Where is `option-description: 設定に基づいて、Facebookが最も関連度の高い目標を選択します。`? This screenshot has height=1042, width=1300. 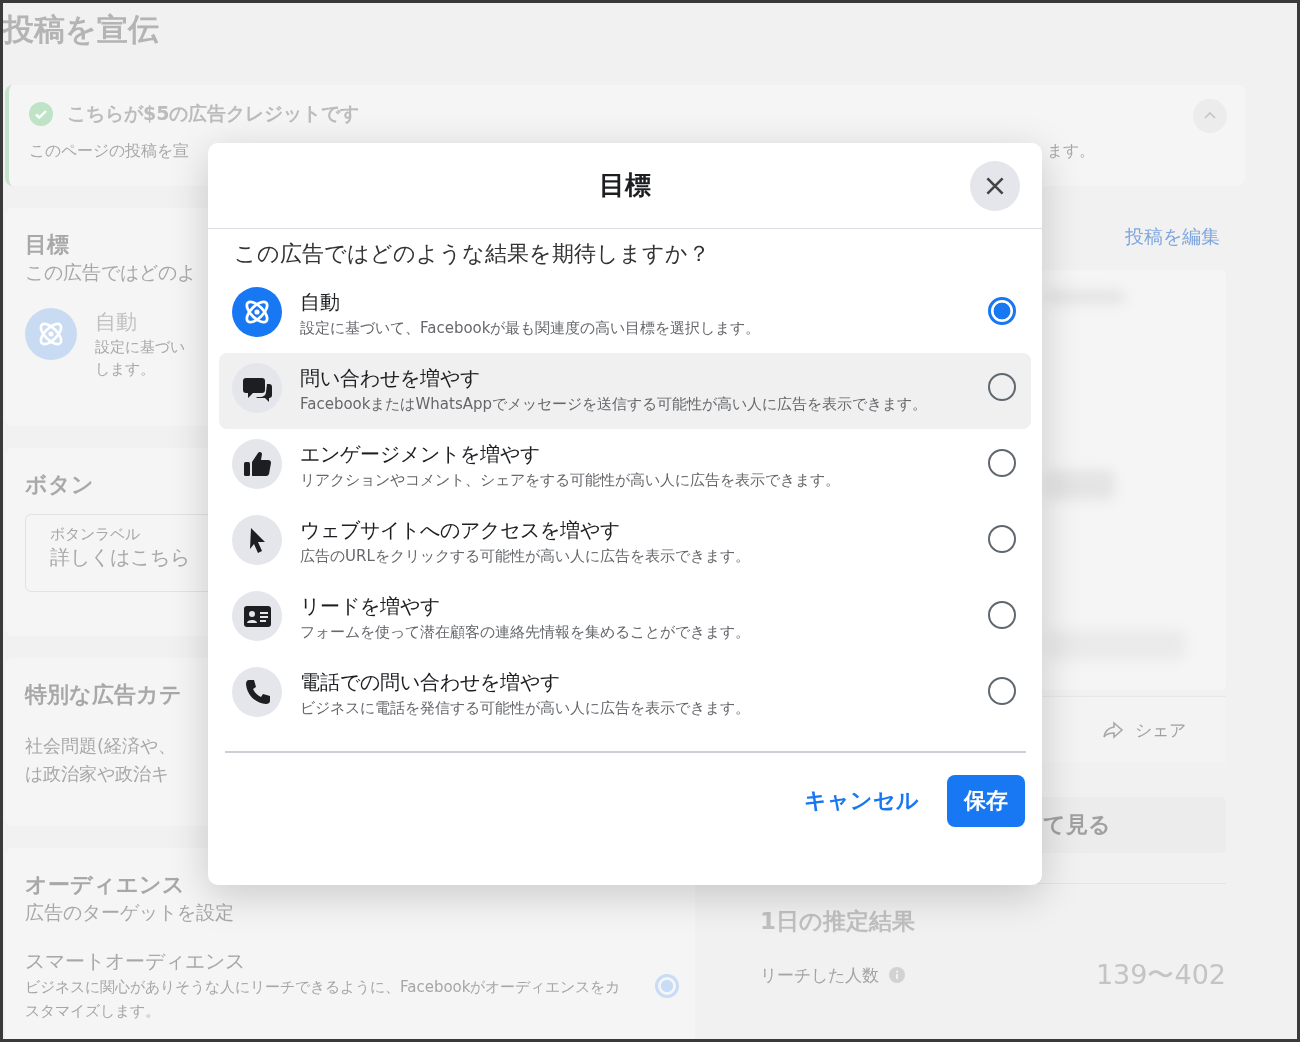 option-description: 設定に基づいて、Facebookが最も関連度の高い目標を選択します。 is located at coordinates (531, 328).